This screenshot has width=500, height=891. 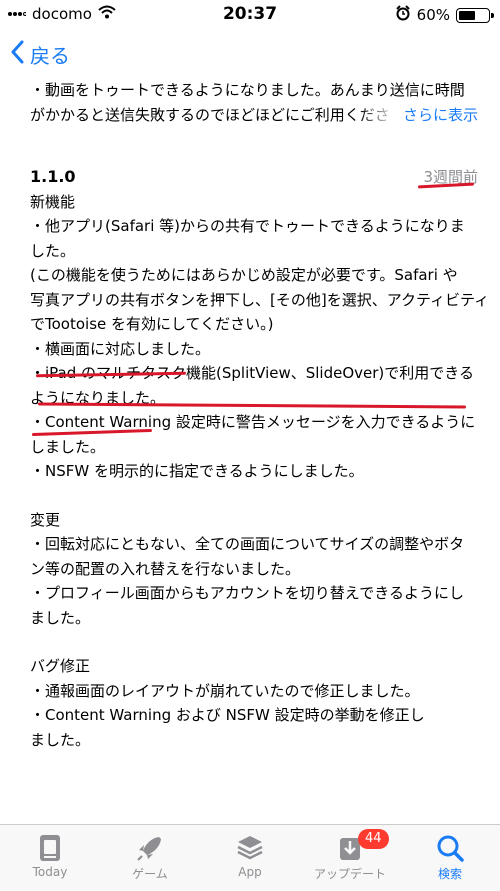 I want to click on list-item: ・他アプリ(Safari 等)からの共有でトゥートできるようになりま, so click(x=247, y=226).